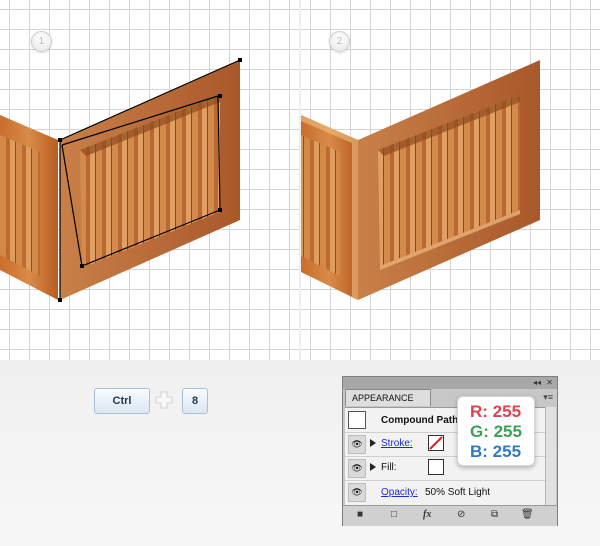  I want to click on opacity-link: Opacity:, so click(399, 492).